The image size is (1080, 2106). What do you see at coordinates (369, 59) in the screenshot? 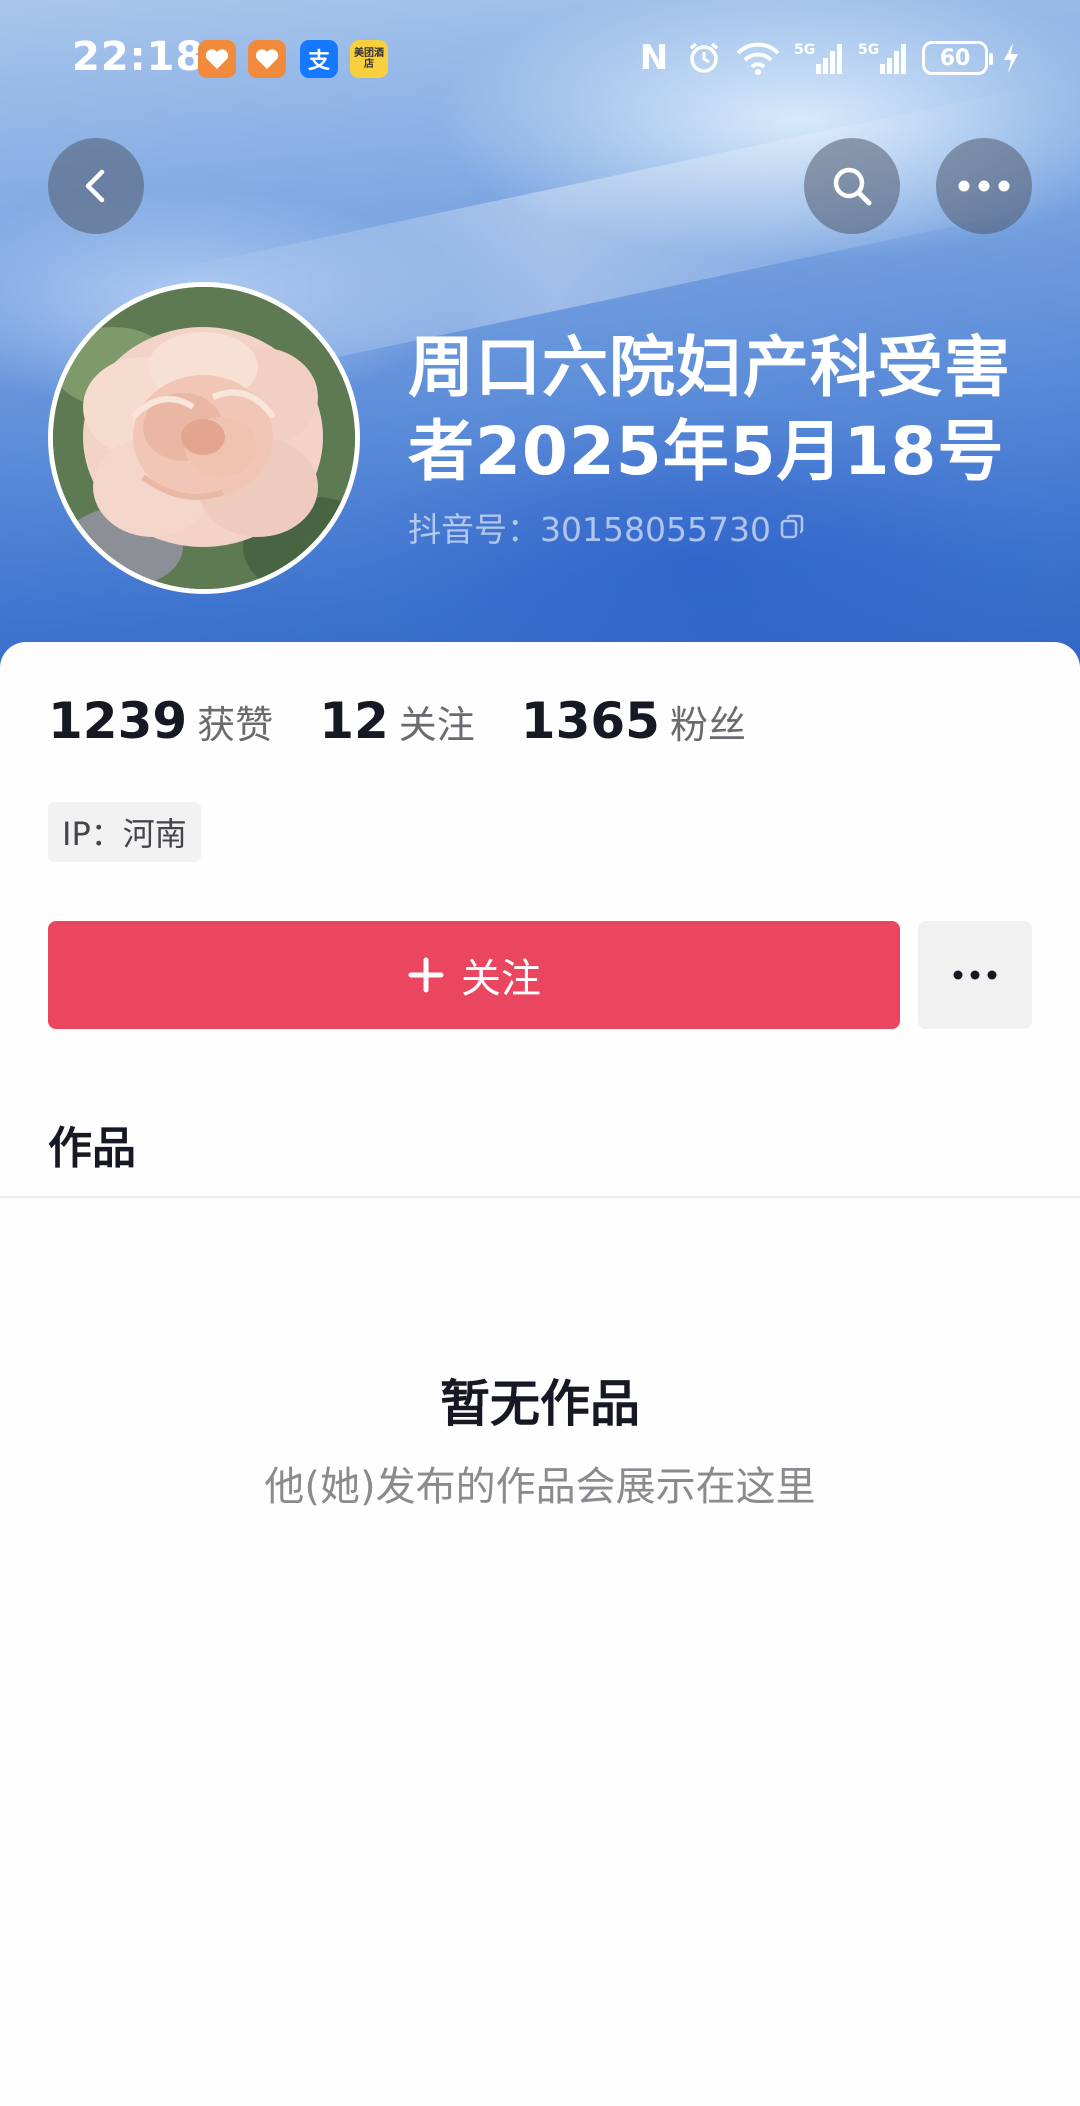
I see `meituan-hotel-icon: 美团酒店` at bounding box center [369, 59].